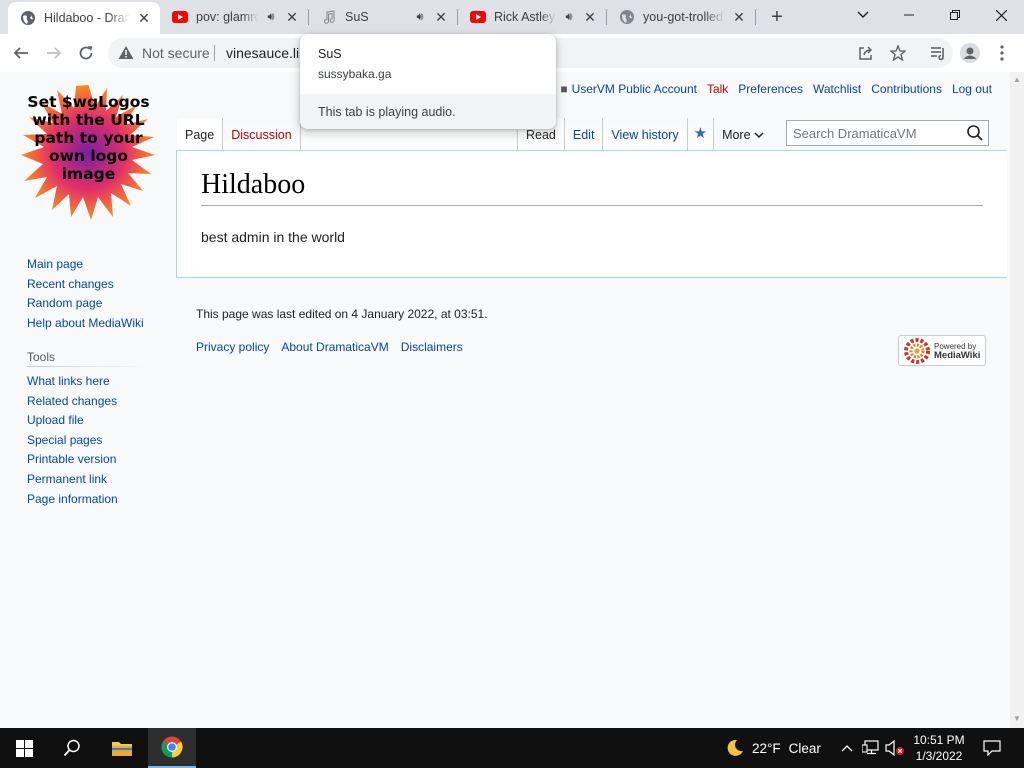  Describe the element at coordinates (172, 748) in the screenshot. I see `chrome-taskbar-button` at that location.